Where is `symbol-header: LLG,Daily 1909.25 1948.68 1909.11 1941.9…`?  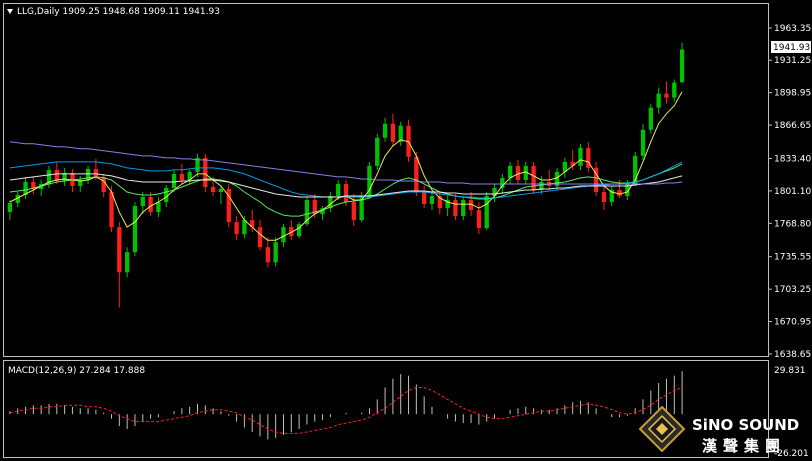
symbol-header: LLG,Daily 1909.25 1948.68 1909.11 1941.9… is located at coordinates (113, 12).